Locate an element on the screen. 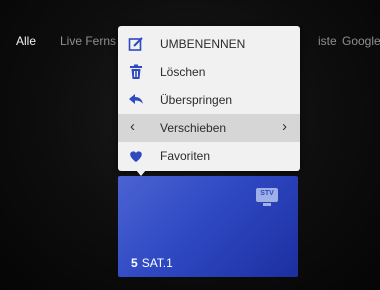 This screenshot has width=380, height=290. channel-logo-icon: STV is located at coordinates (267, 195).